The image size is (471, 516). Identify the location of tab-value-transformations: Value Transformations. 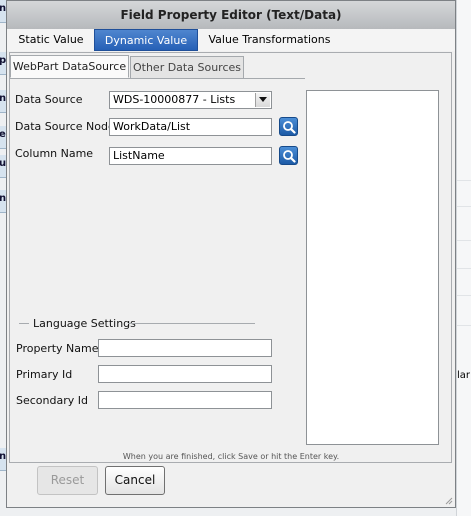
(269, 40).